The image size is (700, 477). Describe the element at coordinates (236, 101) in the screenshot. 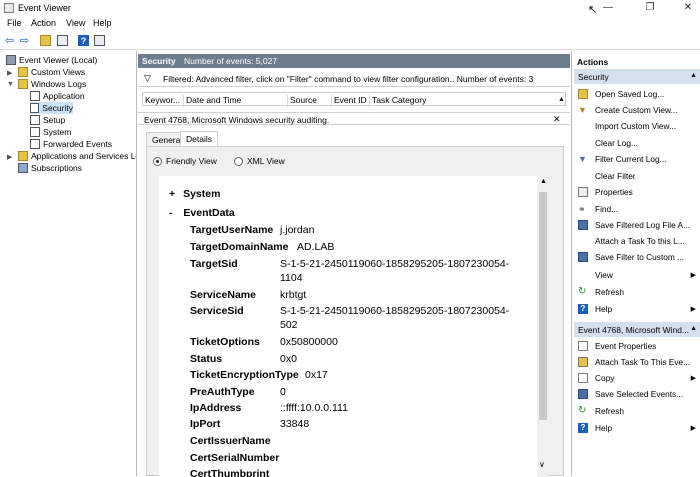

I see `column-date-and-time: Date and Time` at that location.